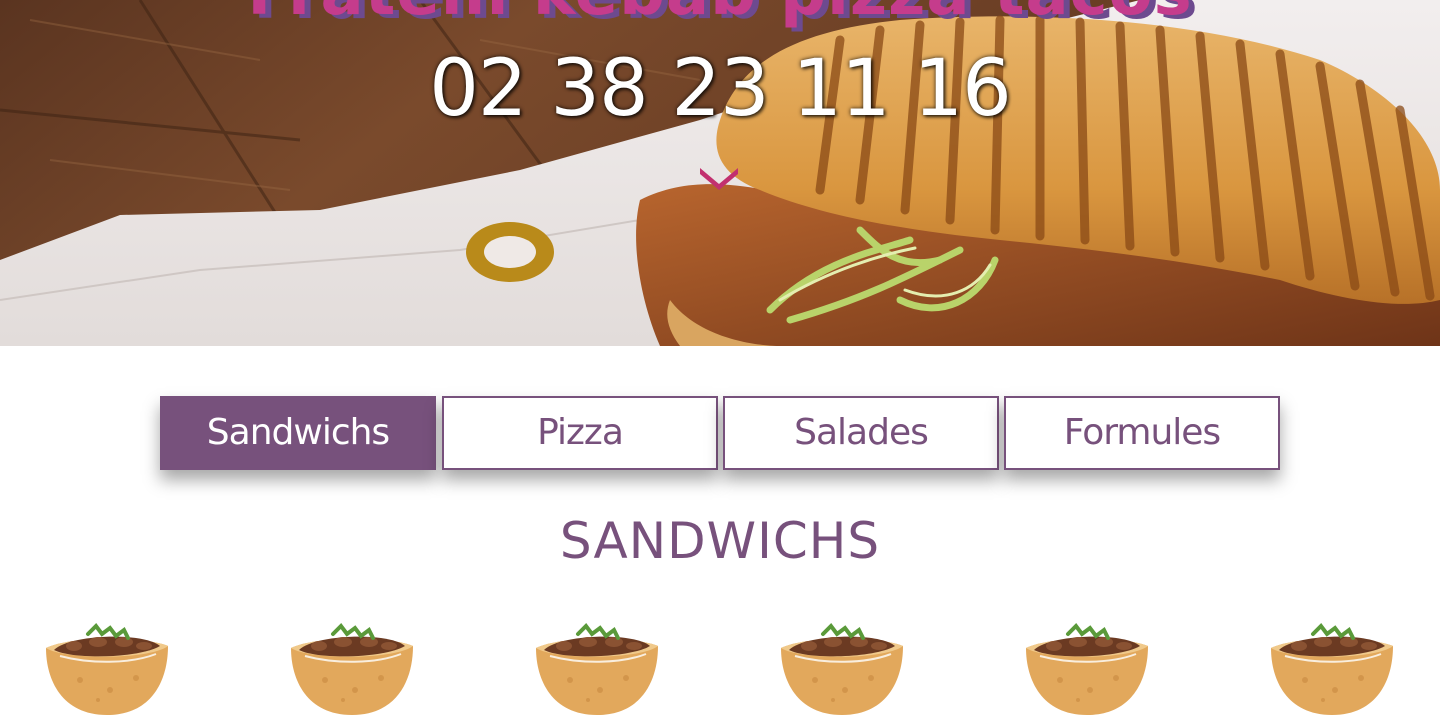 This screenshot has height=715, width=1440. I want to click on tab-formules: Formules, so click(1142, 433).